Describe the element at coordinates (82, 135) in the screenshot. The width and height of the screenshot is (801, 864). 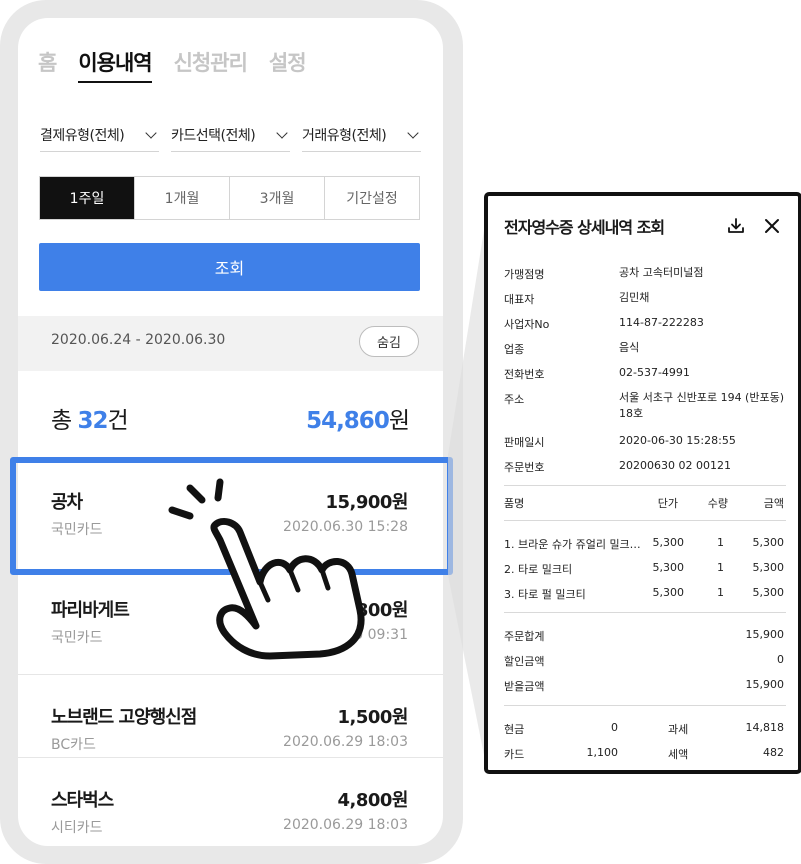
I see `payment-type-label: 결제유형(전체)` at that location.